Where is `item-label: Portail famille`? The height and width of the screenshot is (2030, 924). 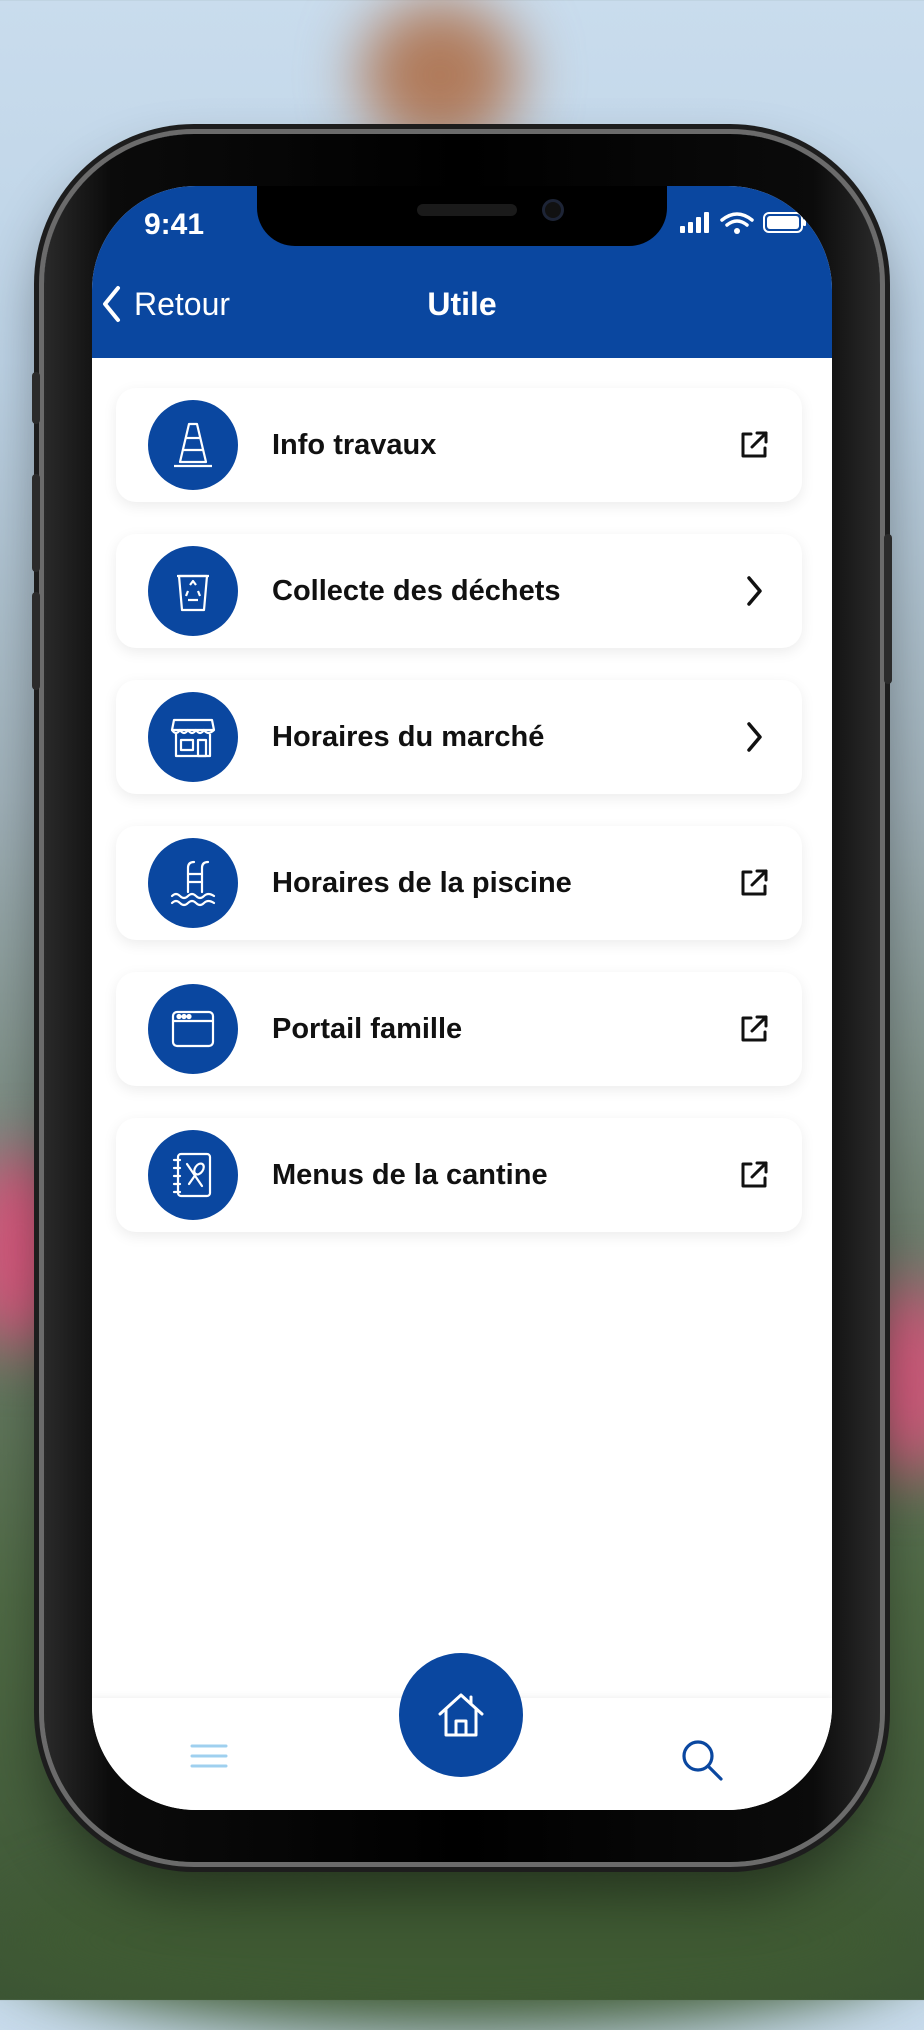
item-label: Portail famille is located at coordinates (367, 1028).